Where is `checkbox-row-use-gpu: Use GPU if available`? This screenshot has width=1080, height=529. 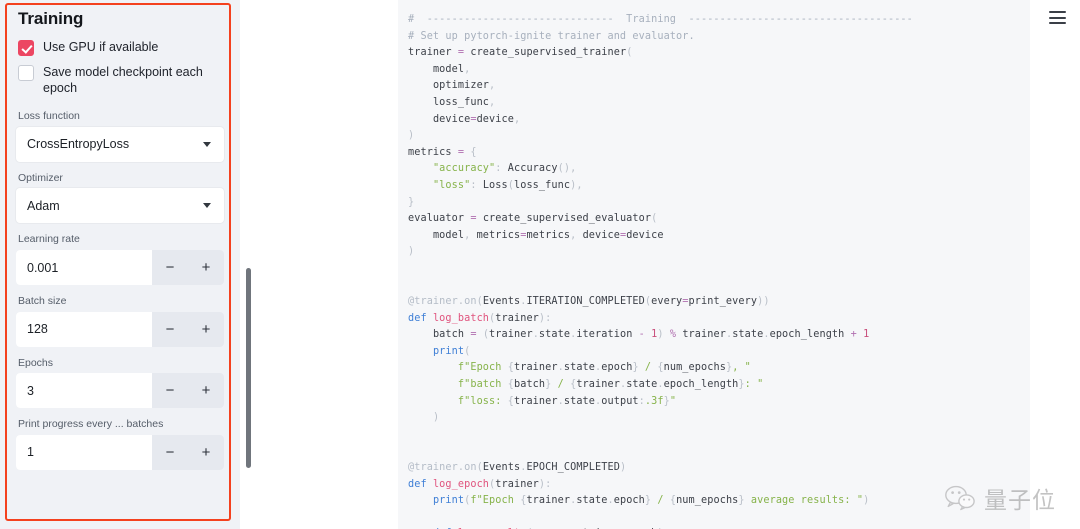
checkbox-row-use-gpu: Use GPU if available is located at coordinates (120, 47).